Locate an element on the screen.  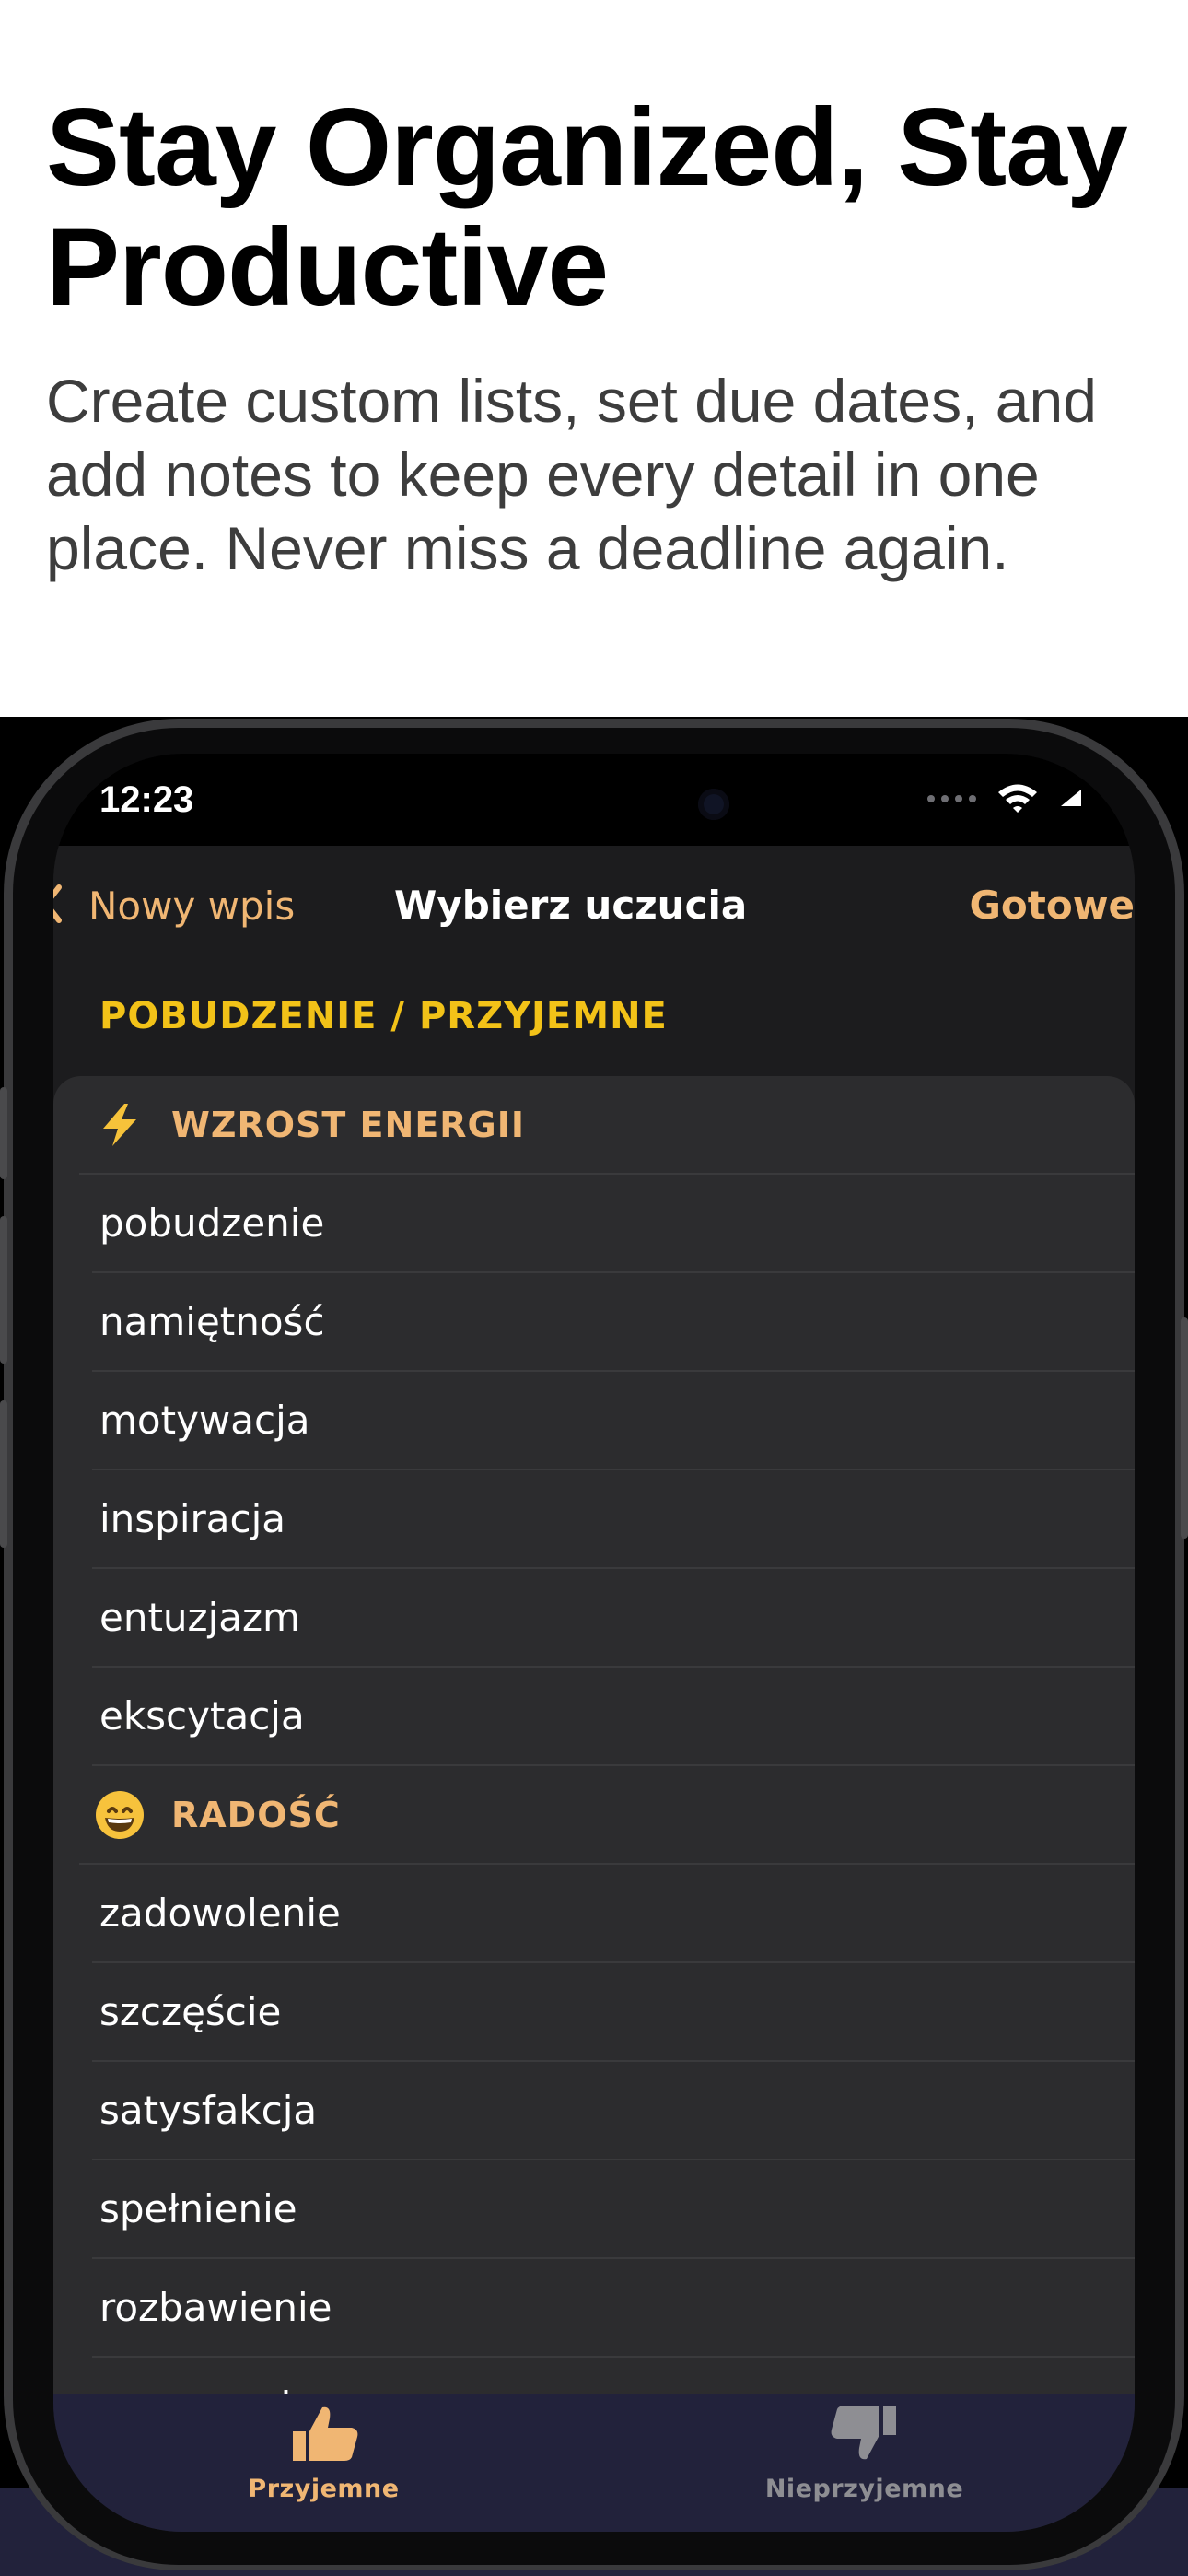
tab-label: Nieprzyjemne is located at coordinates (864, 2489).